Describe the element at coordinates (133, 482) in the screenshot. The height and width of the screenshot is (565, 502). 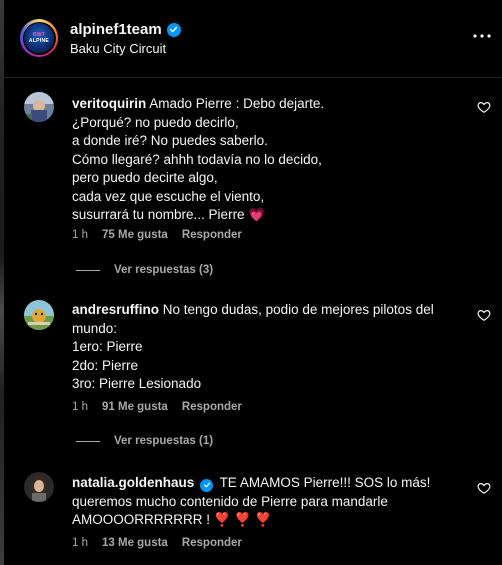
I see `comment-username: natalia.goldenhaus` at that location.